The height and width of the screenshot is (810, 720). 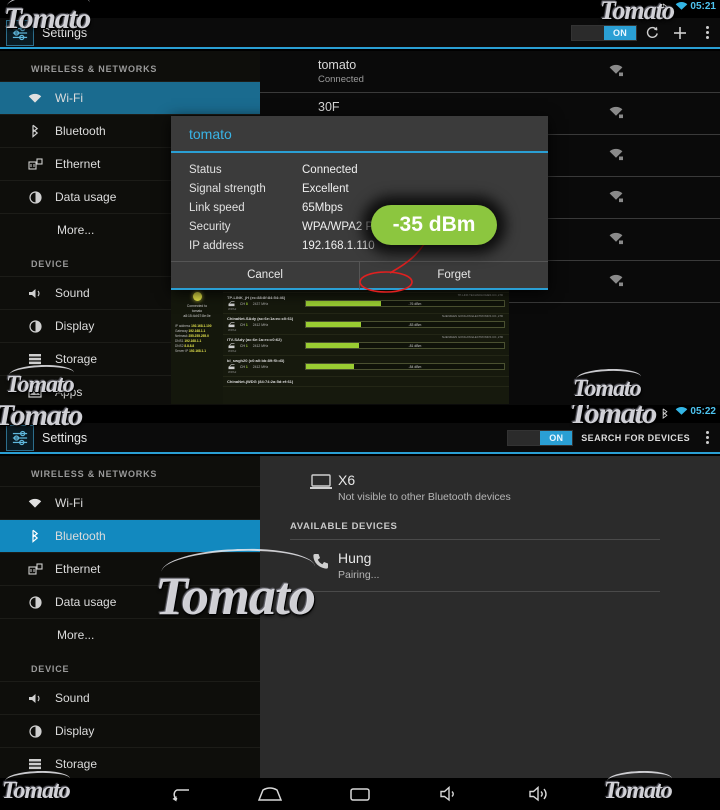 I want to click on dialog-title: tomato, so click(x=359, y=134).